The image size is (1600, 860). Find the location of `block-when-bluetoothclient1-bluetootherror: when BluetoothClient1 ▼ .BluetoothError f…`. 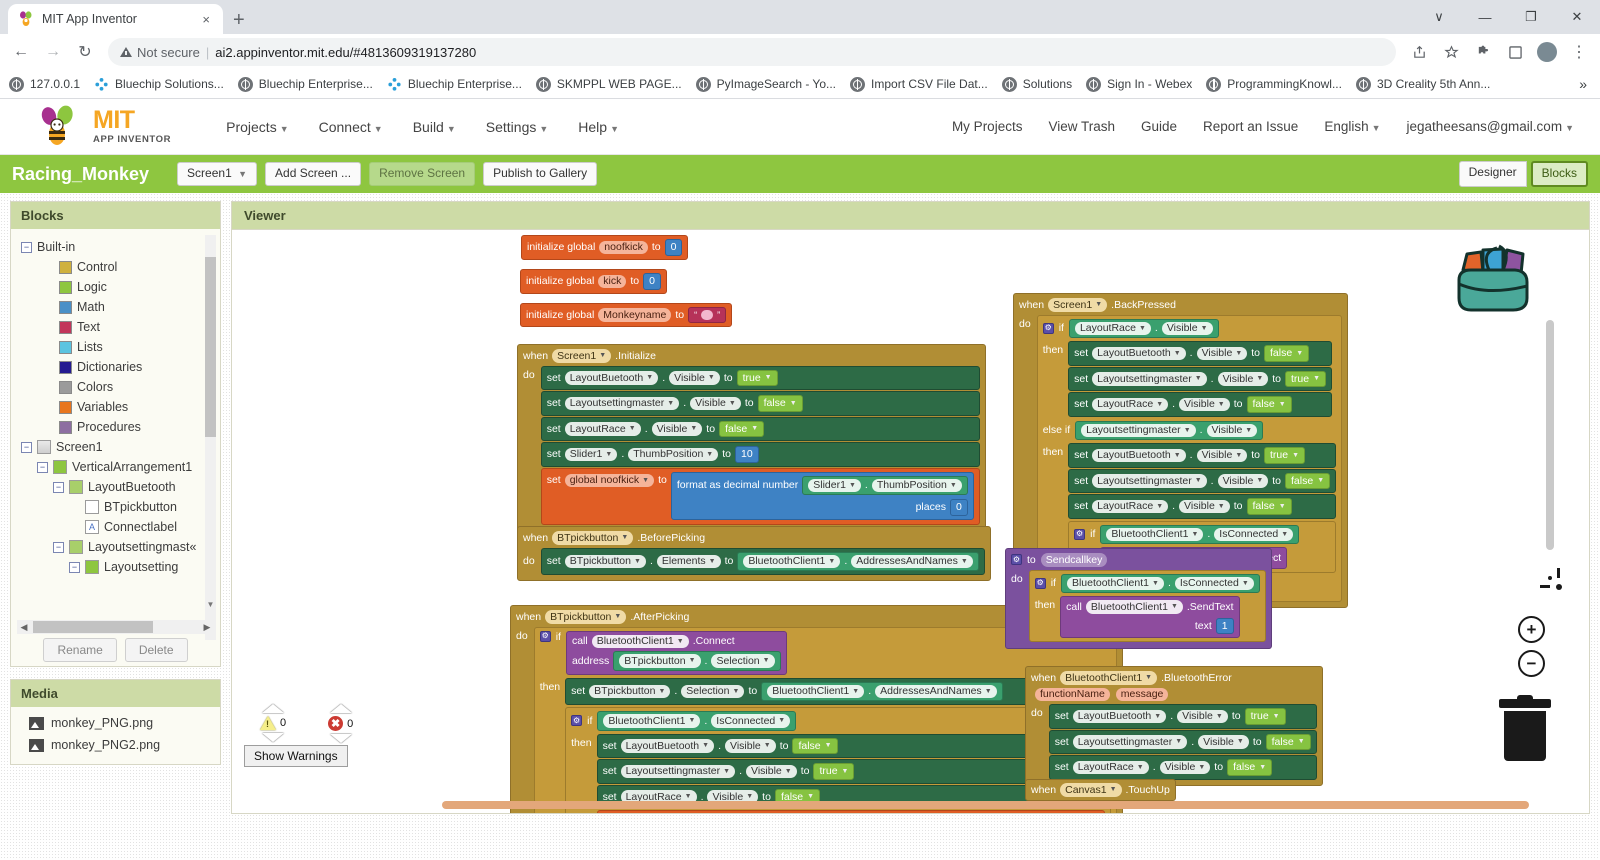

block-when-bluetoothclient1-bluetootherror: when BluetoothClient1 ▼ .BluetoothError f… is located at coordinates (1174, 726).